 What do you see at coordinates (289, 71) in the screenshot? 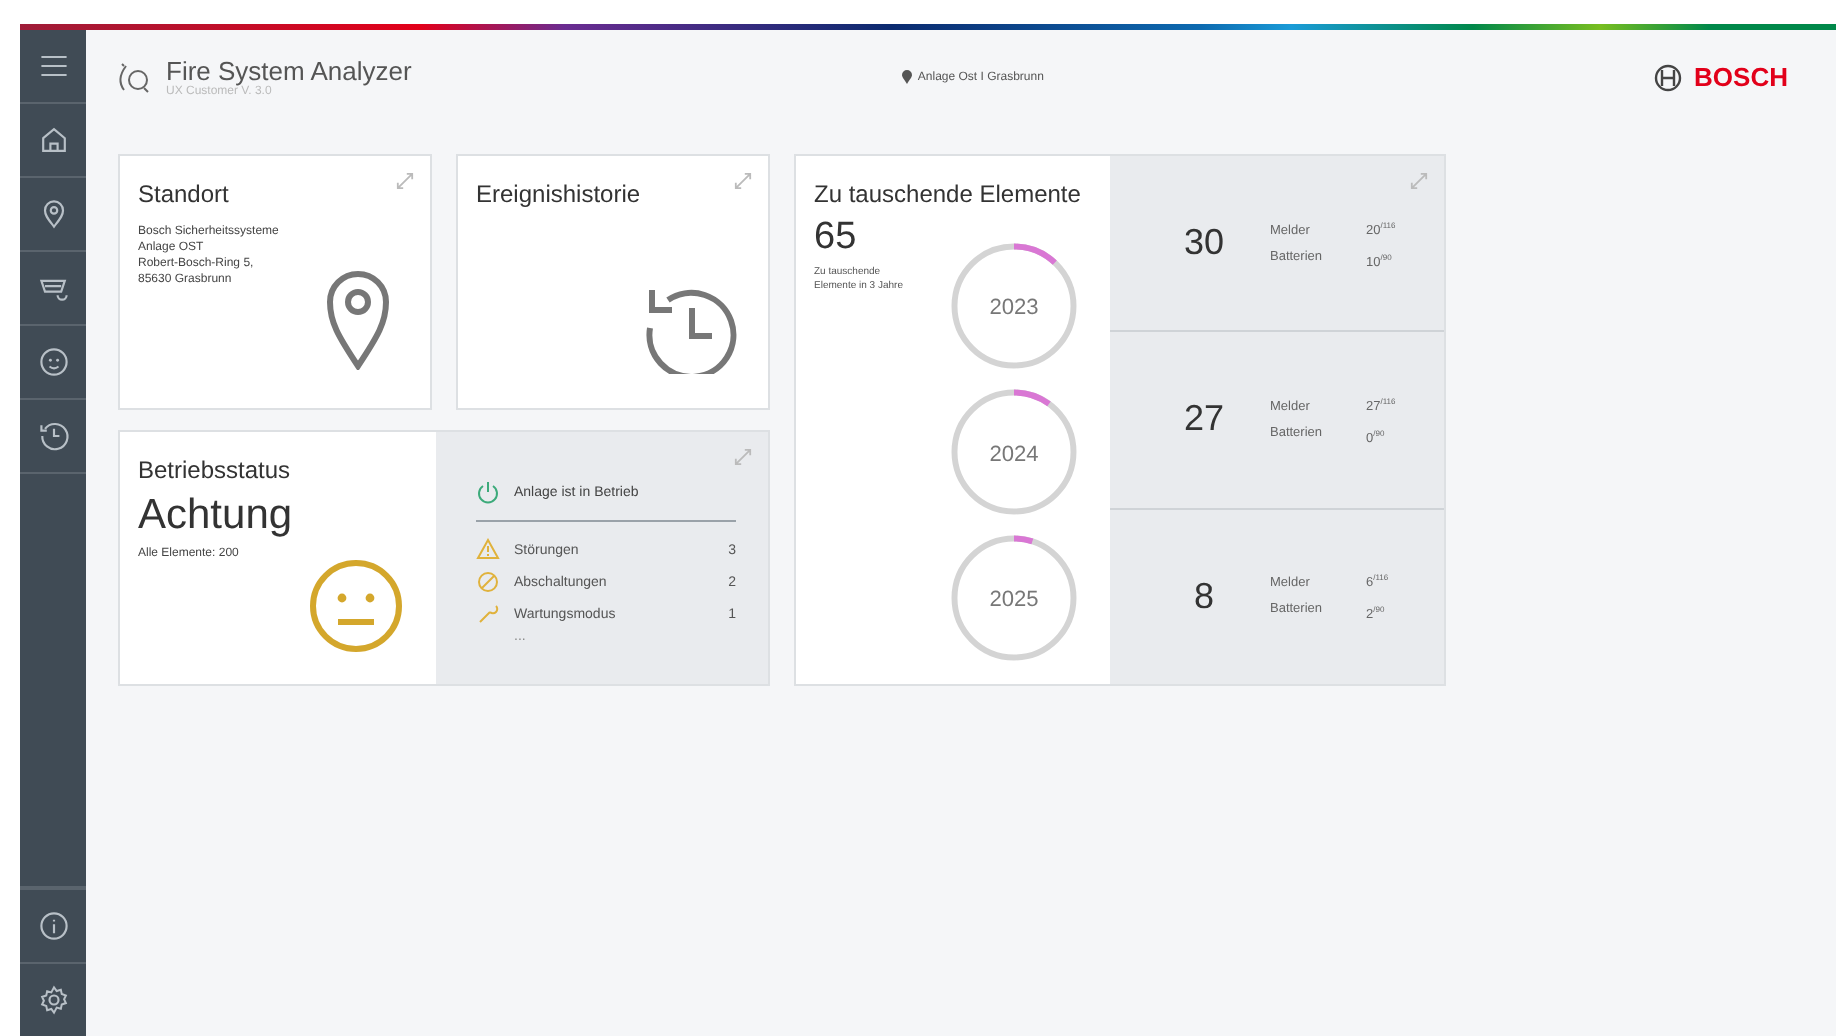
I see `app-title: Fire System Analyzer` at bounding box center [289, 71].